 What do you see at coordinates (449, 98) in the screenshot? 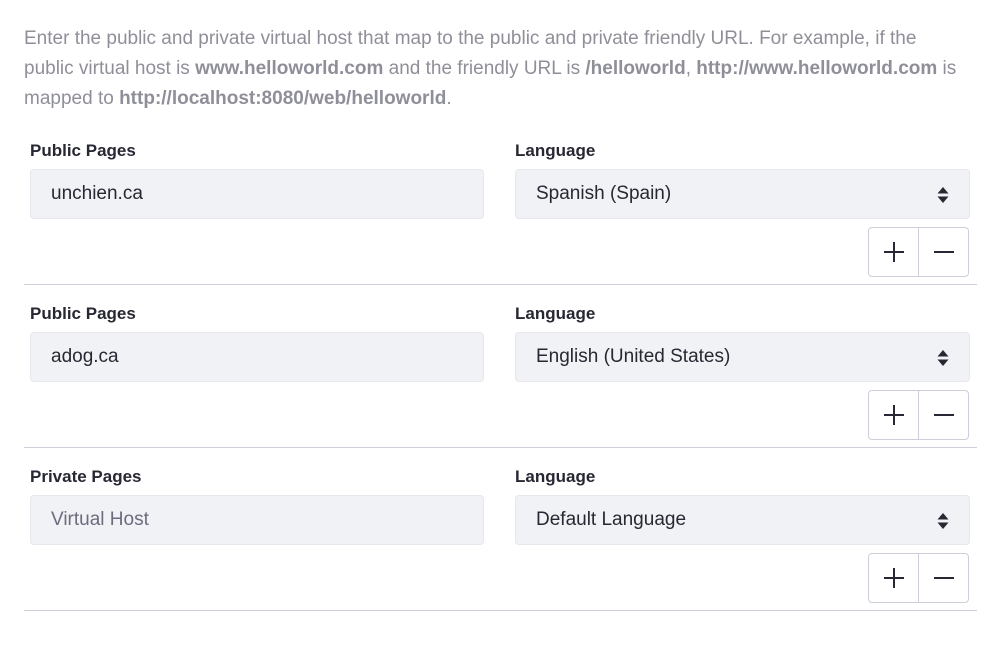
I see `help-text-part: .` at bounding box center [449, 98].